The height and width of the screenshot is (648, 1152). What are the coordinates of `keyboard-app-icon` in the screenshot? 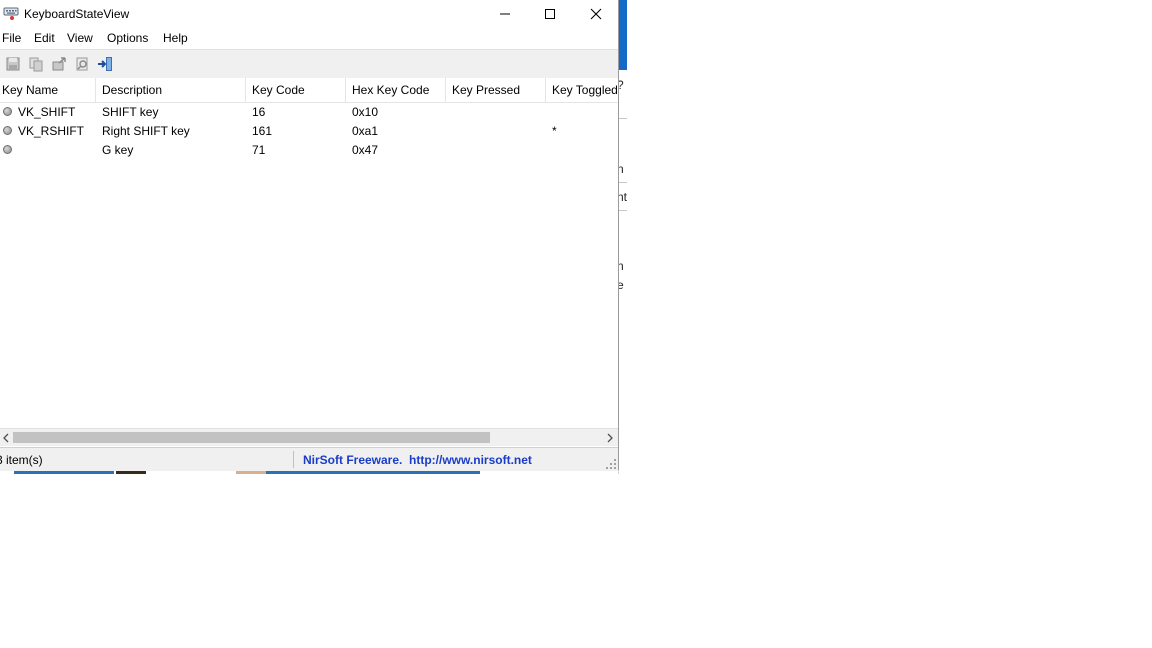 It's located at (11, 13).